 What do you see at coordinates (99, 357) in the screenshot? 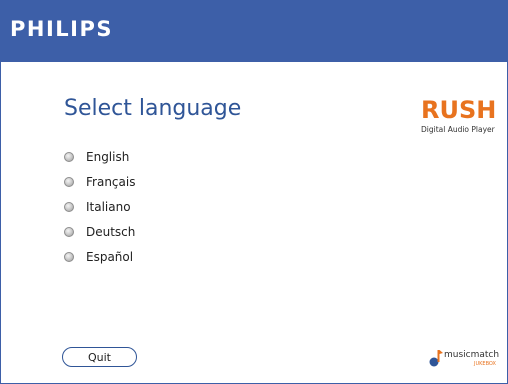
I see `quit-button: Quit` at bounding box center [99, 357].